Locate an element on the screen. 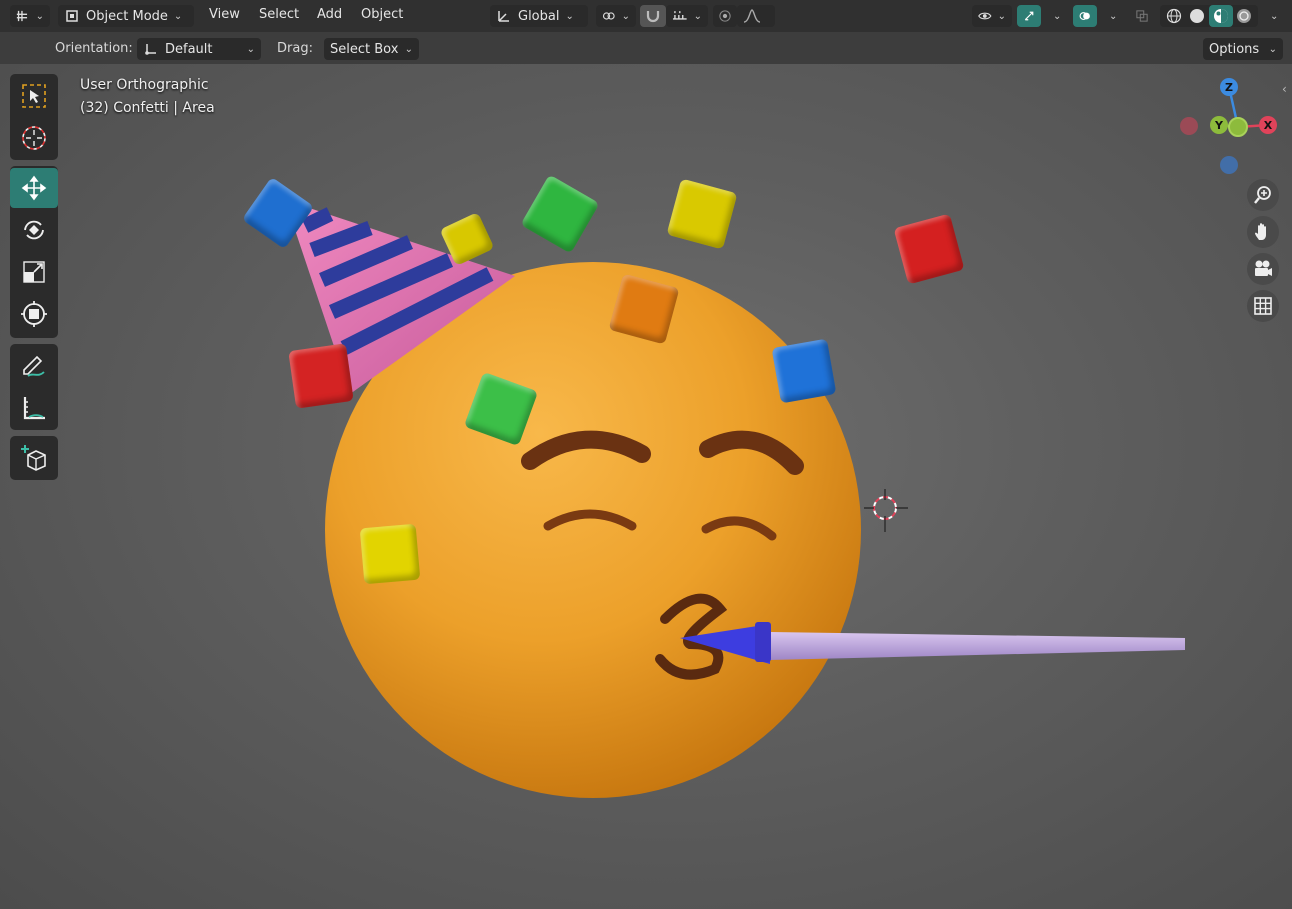 The image size is (1292, 909). menu-object: Object is located at coordinates (382, 14).